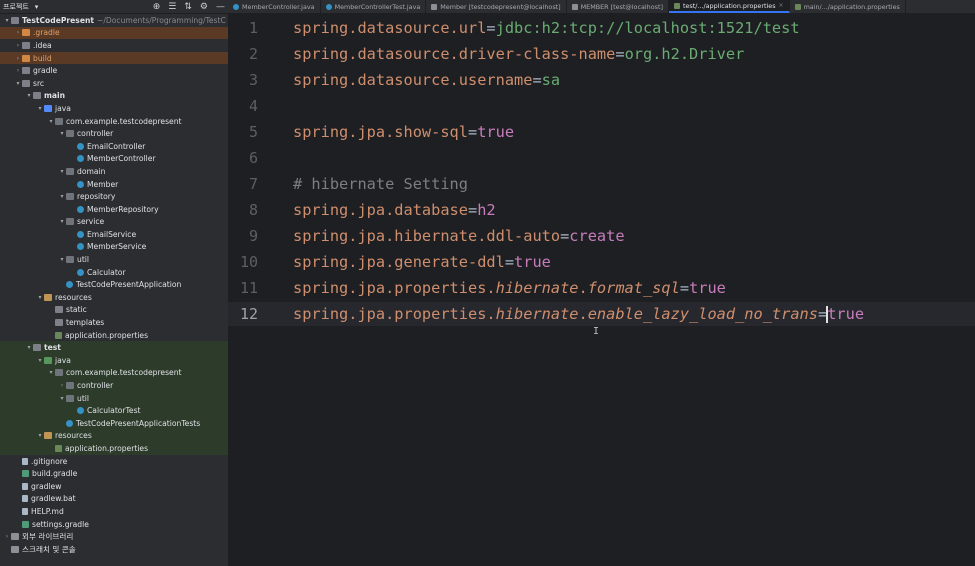 This screenshot has height=566, width=975. Describe the element at coordinates (114, 184) in the screenshot. I see `tree-item: Member` at that location.